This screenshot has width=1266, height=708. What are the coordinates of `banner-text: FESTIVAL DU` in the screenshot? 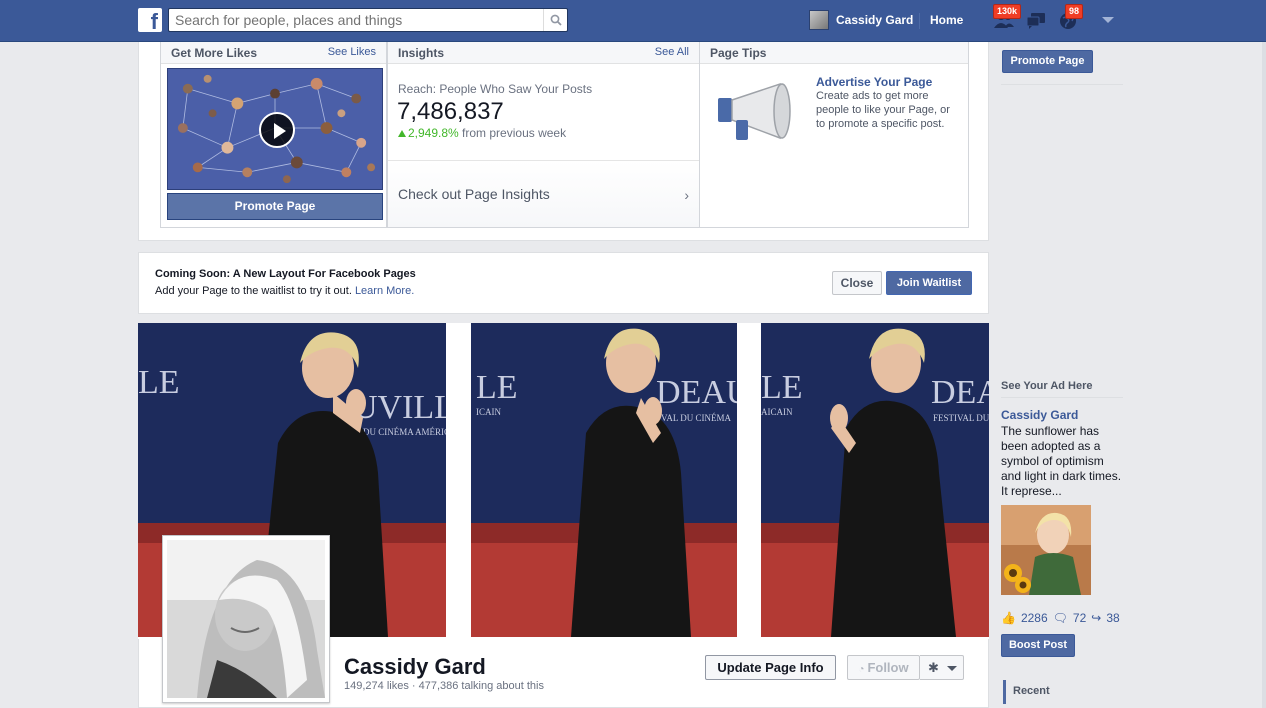 It's located at (961, 418).